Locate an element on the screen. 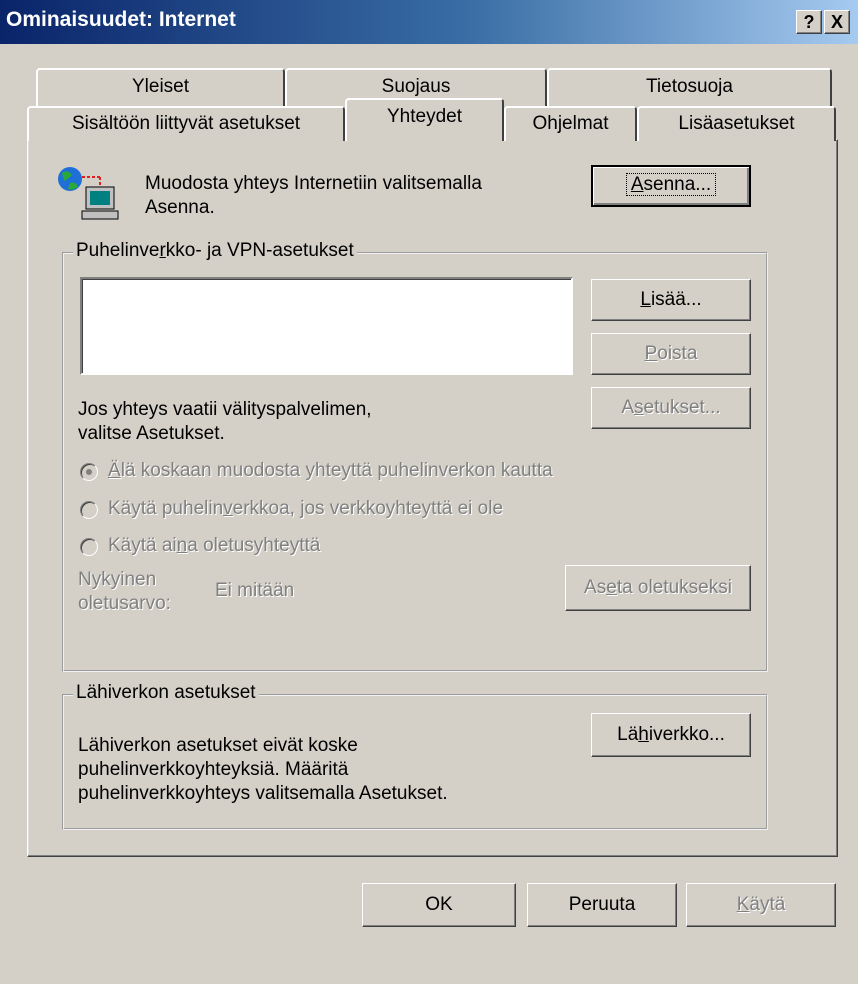 The height and width of the screenshot is (984, 858). radio-always-dial-default: Käytä aina oletusyhteyttä is located at coordinates (358, 548).